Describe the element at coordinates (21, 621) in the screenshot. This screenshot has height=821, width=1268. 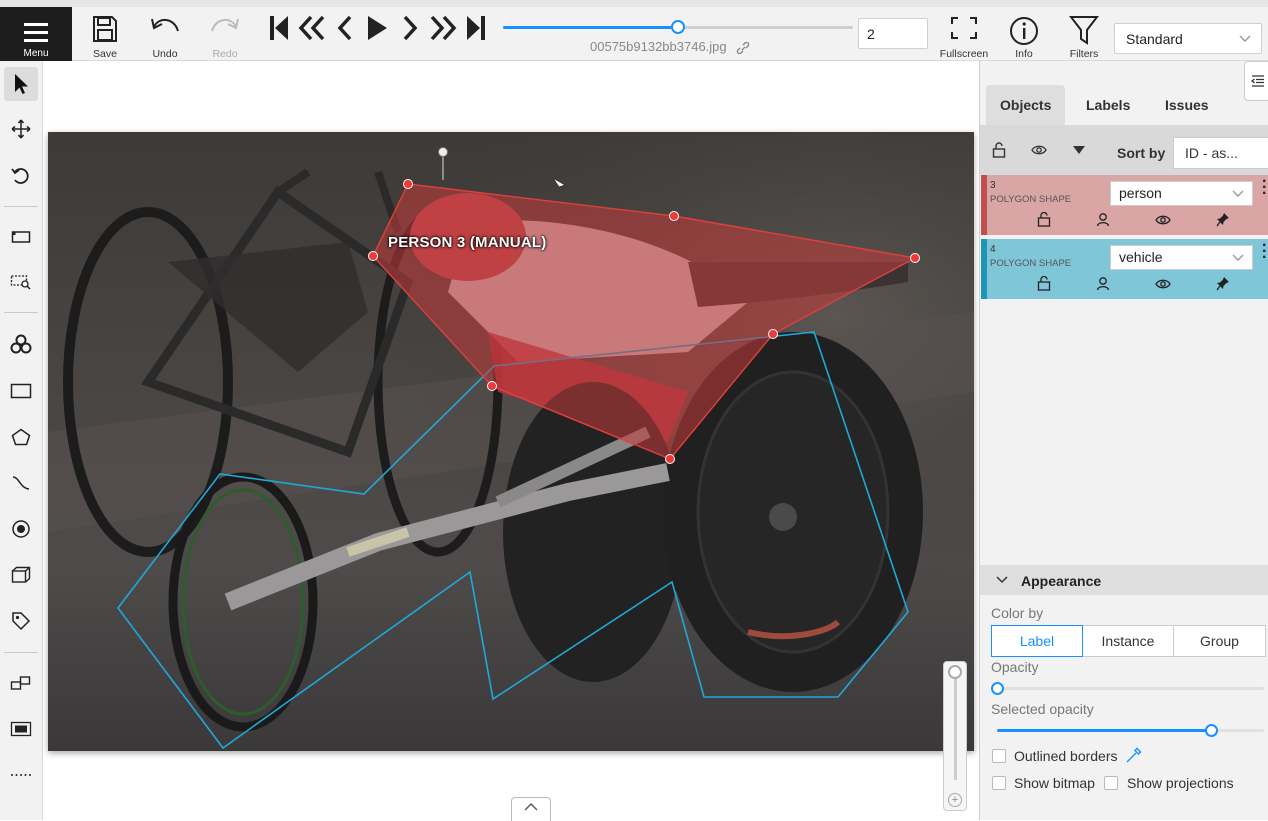
I see `tag-tool` at that location.